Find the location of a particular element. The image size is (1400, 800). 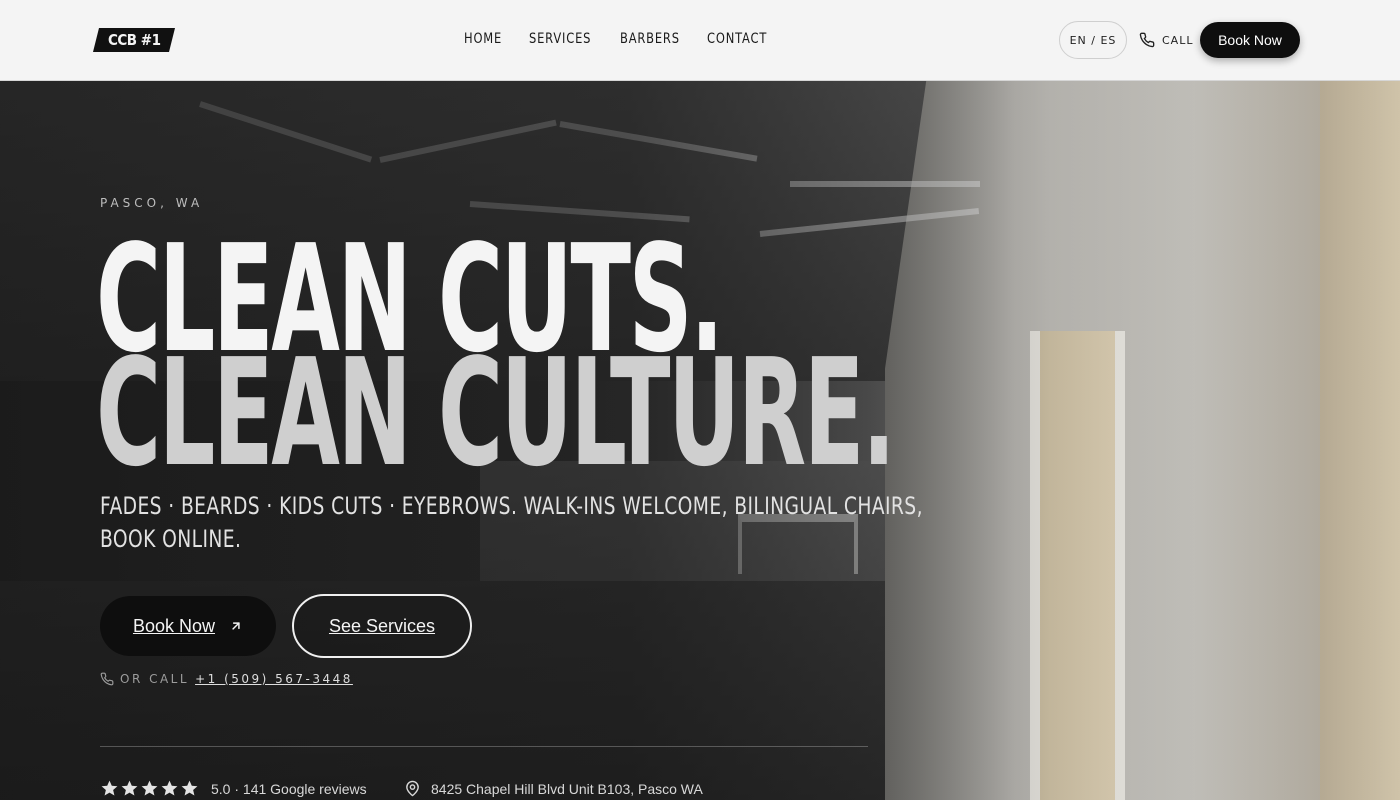

call-link: CALL is located at coordinates (1166, 40).